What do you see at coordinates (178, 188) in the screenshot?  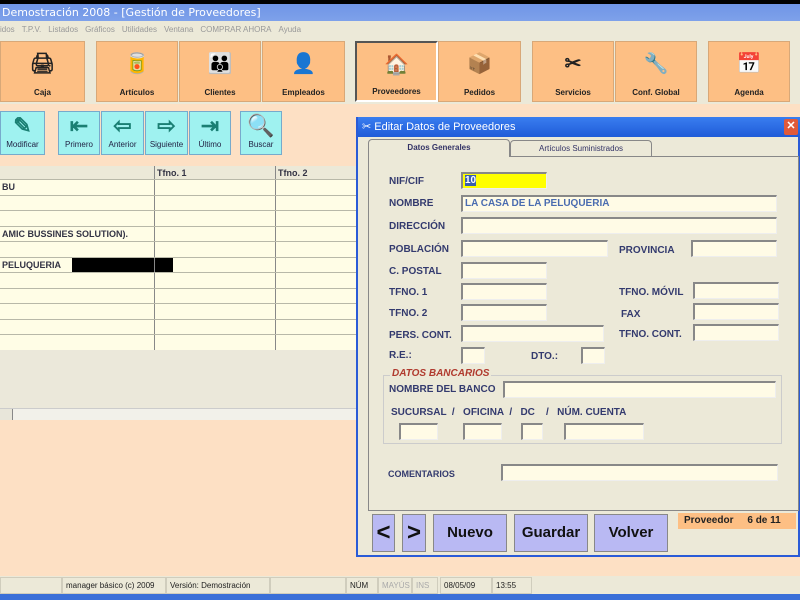 I see `table-row: BU` at bounding box center [178, 188].